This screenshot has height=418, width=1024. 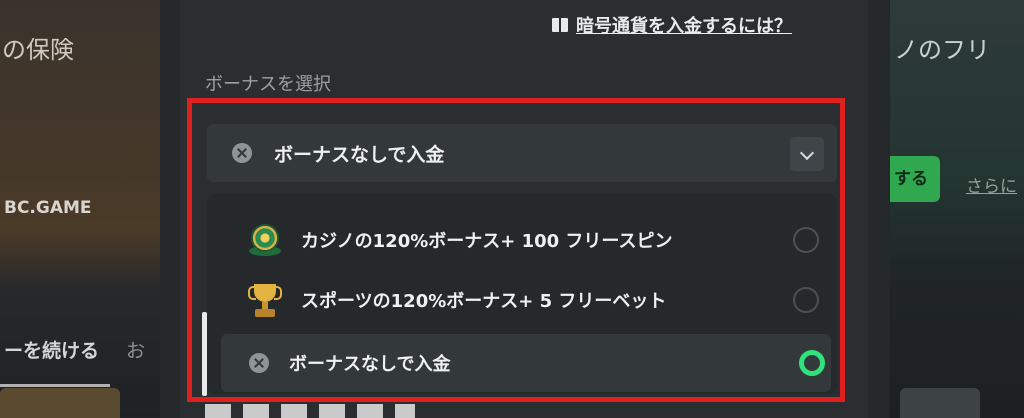 What do you see at coordinates (560, 25) in the screenshot?
I see `book-icon` at bounding box center [560, 25].